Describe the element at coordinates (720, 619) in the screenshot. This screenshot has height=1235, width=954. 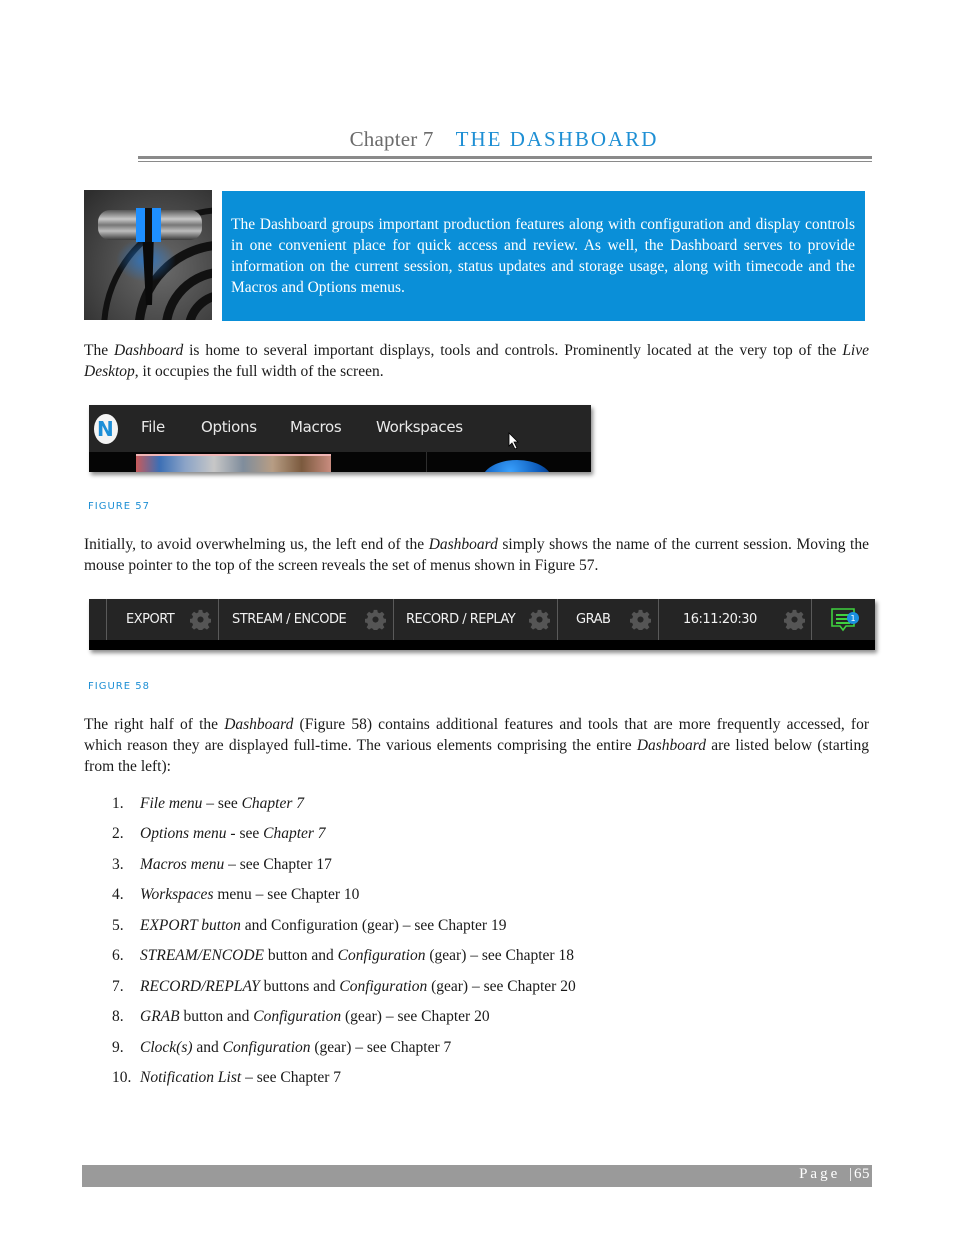
I see `clock-display: 16:11:20:30` at that location.